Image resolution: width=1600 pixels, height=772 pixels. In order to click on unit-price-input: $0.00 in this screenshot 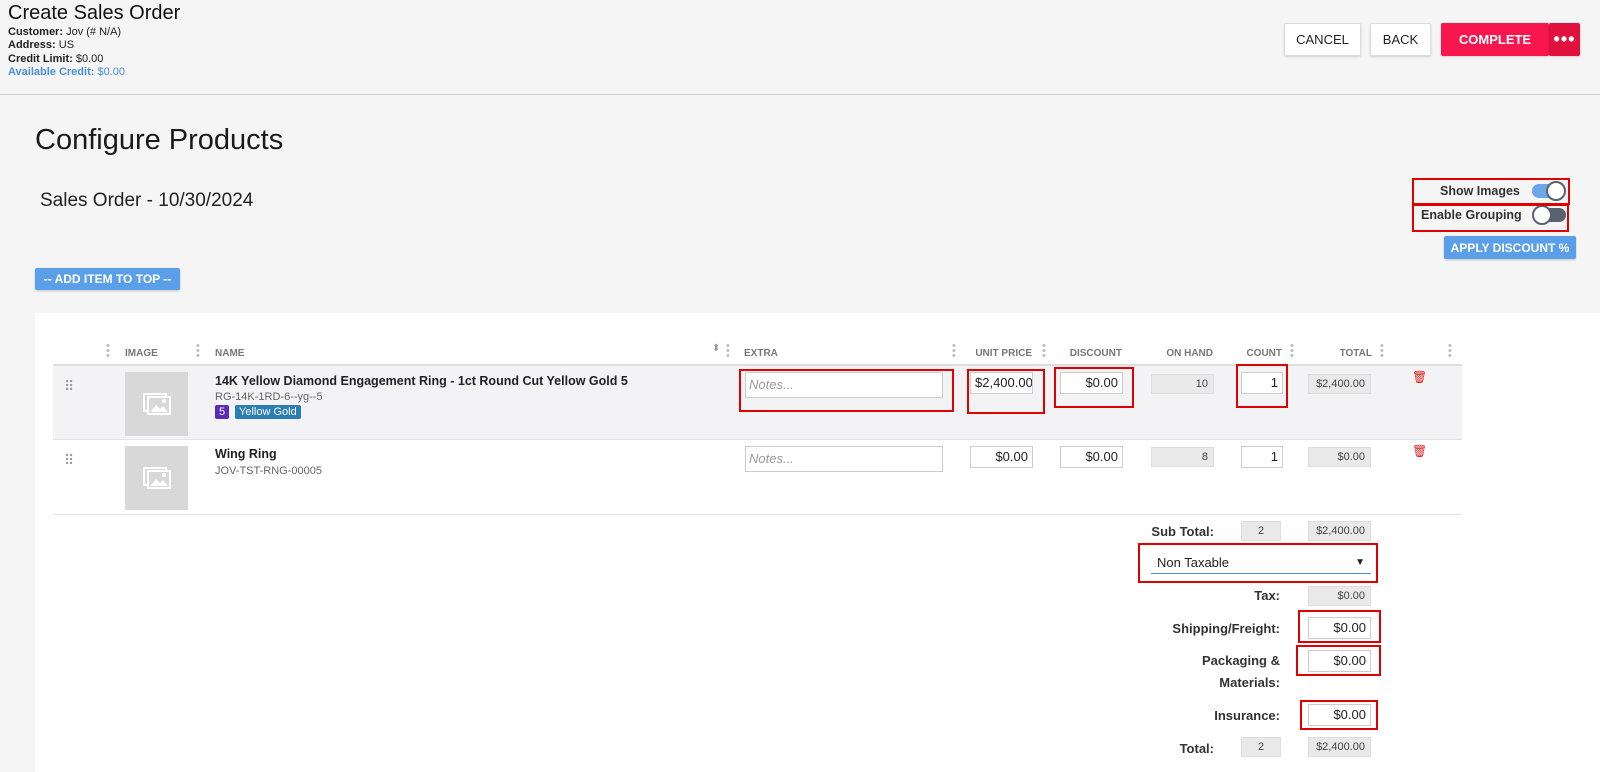, I will do `click(1001, 457)`.